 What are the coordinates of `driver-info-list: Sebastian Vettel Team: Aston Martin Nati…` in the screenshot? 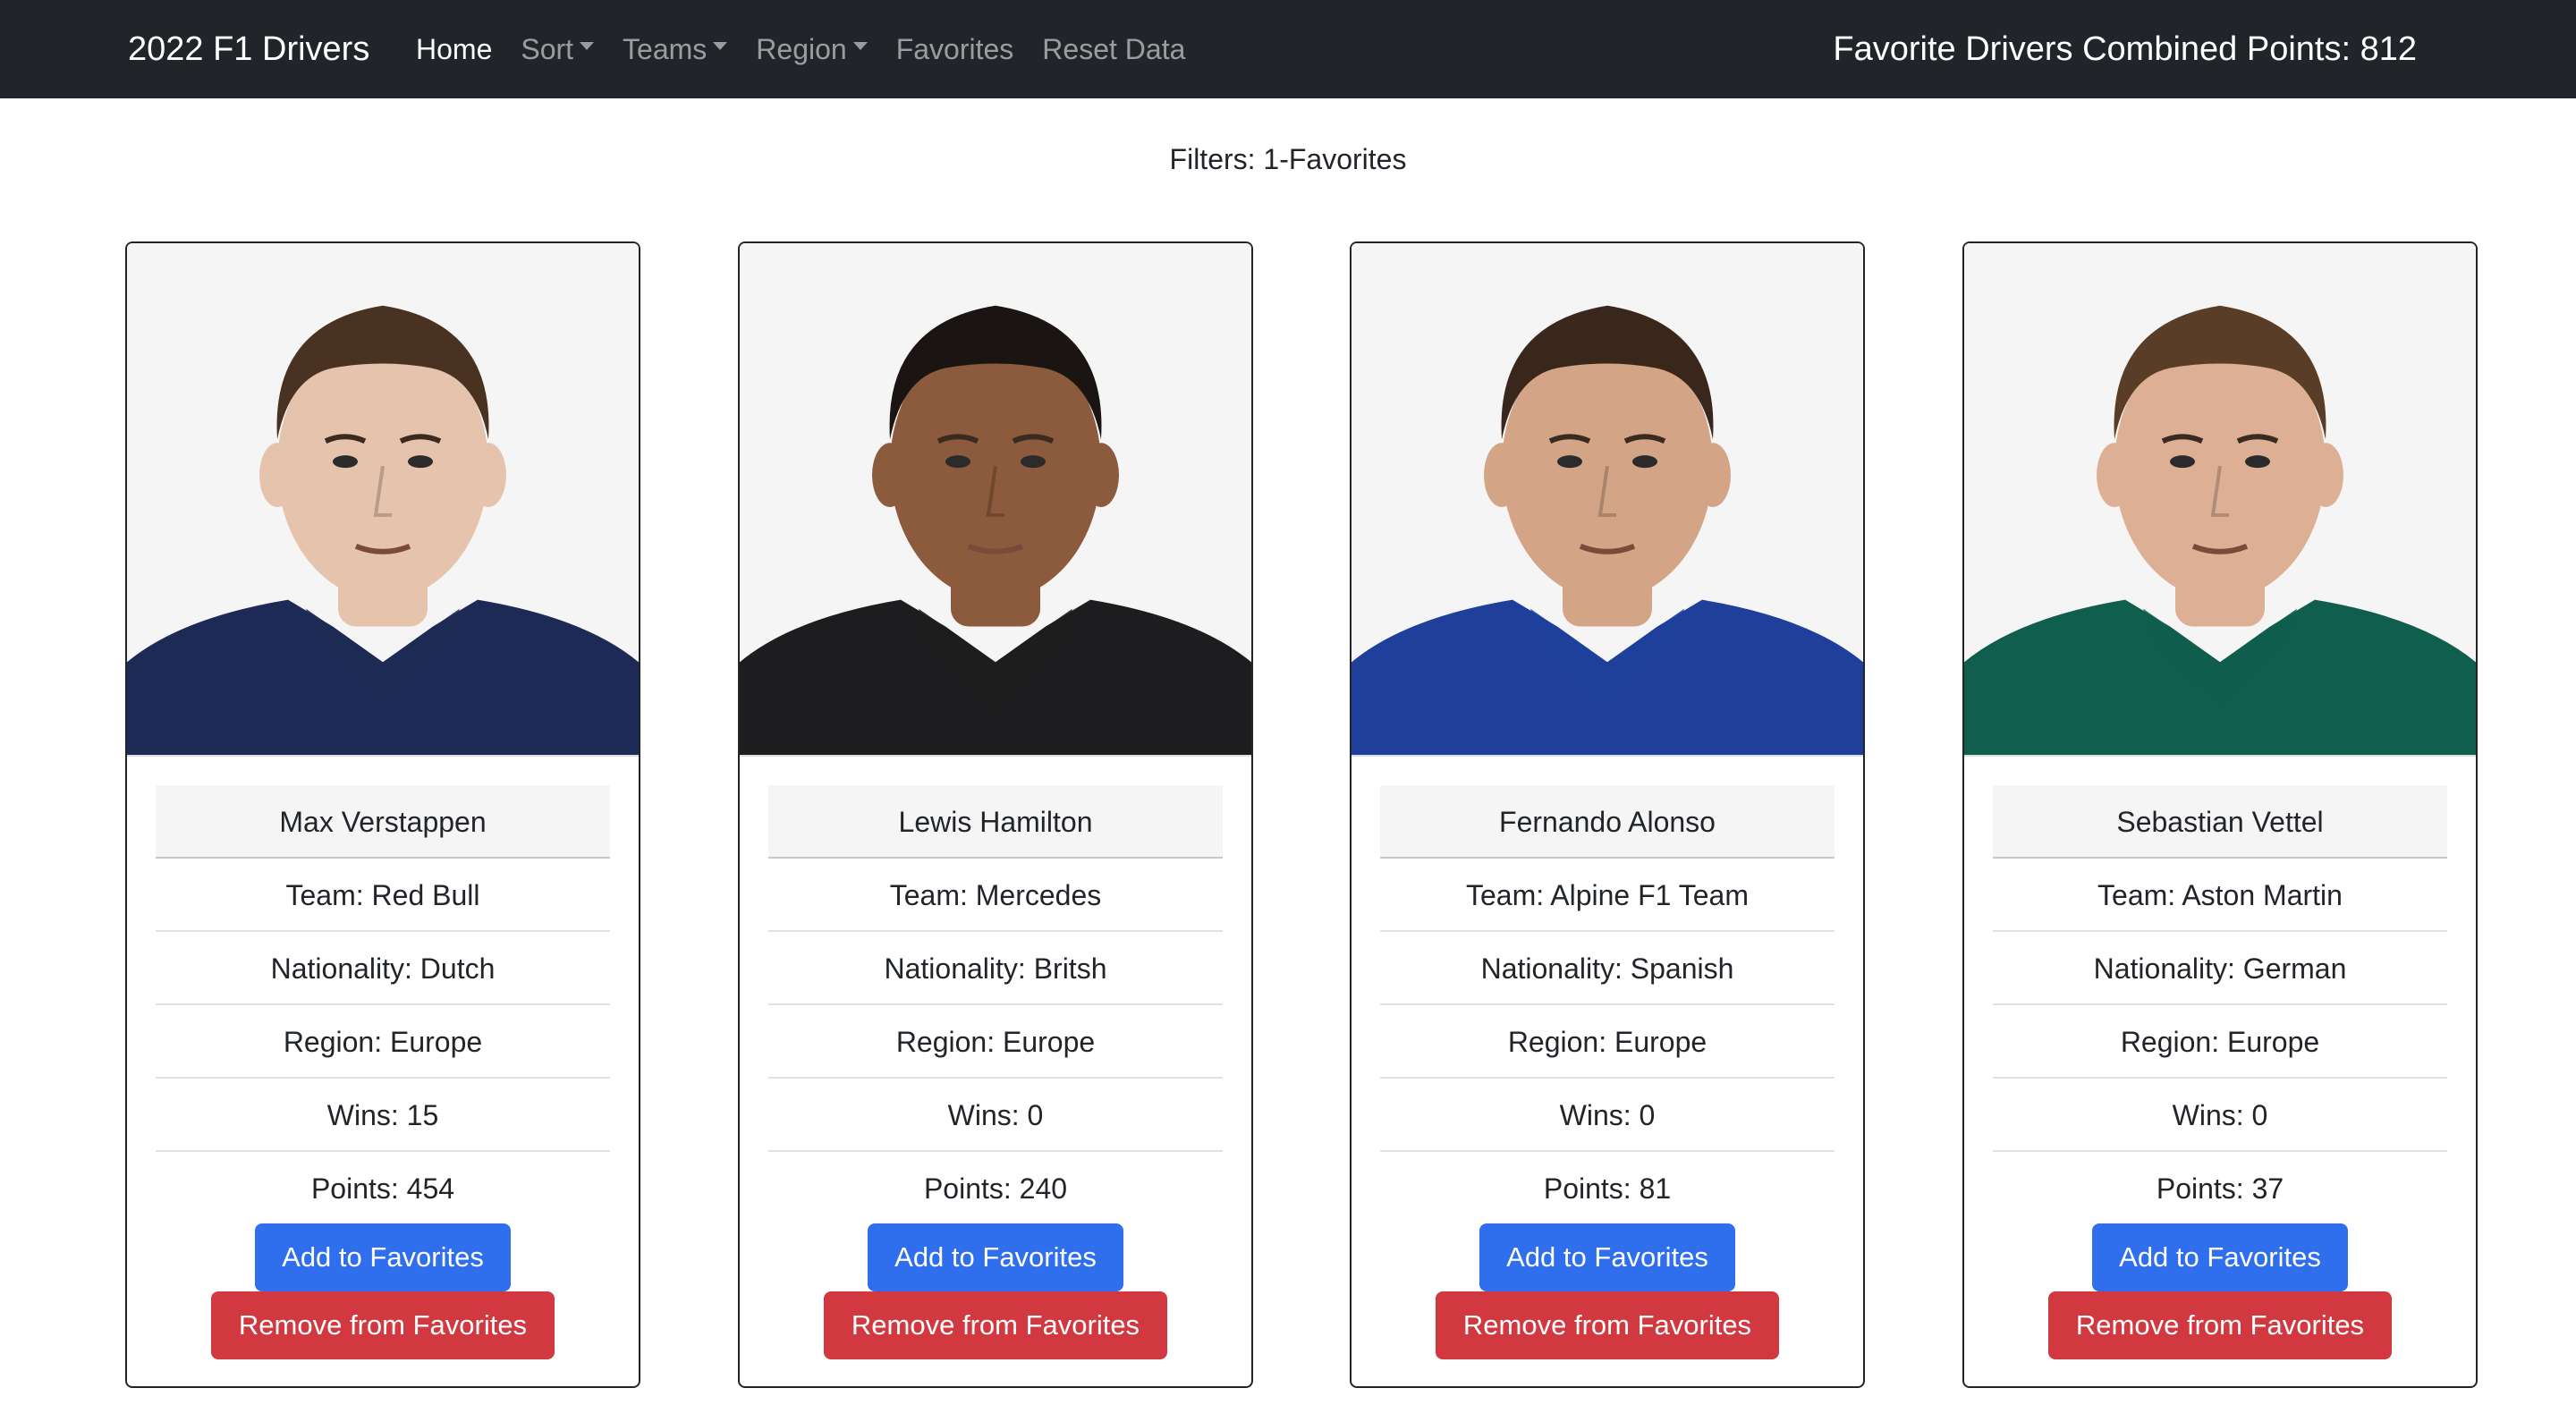 It's located at (2220, 1005).